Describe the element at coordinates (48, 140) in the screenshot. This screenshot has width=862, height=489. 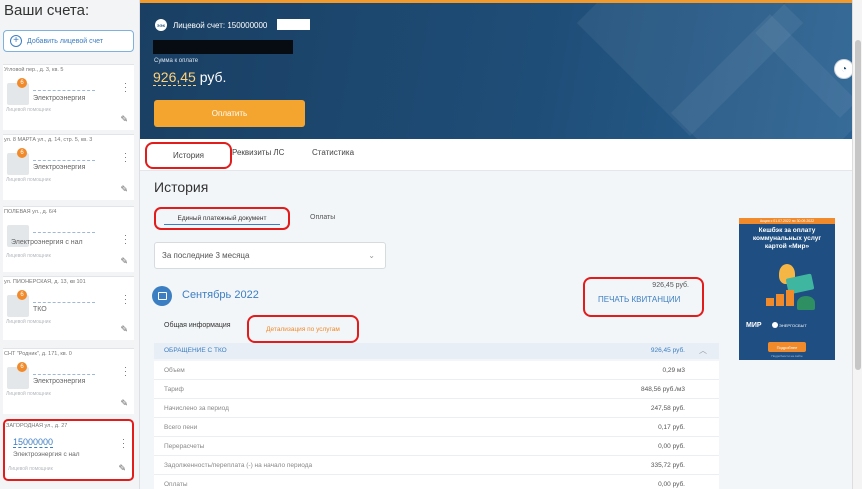
I see `account-address: ул. 8 МАРТА ул., д. 14, стр. 5, кв. 3` at that location.